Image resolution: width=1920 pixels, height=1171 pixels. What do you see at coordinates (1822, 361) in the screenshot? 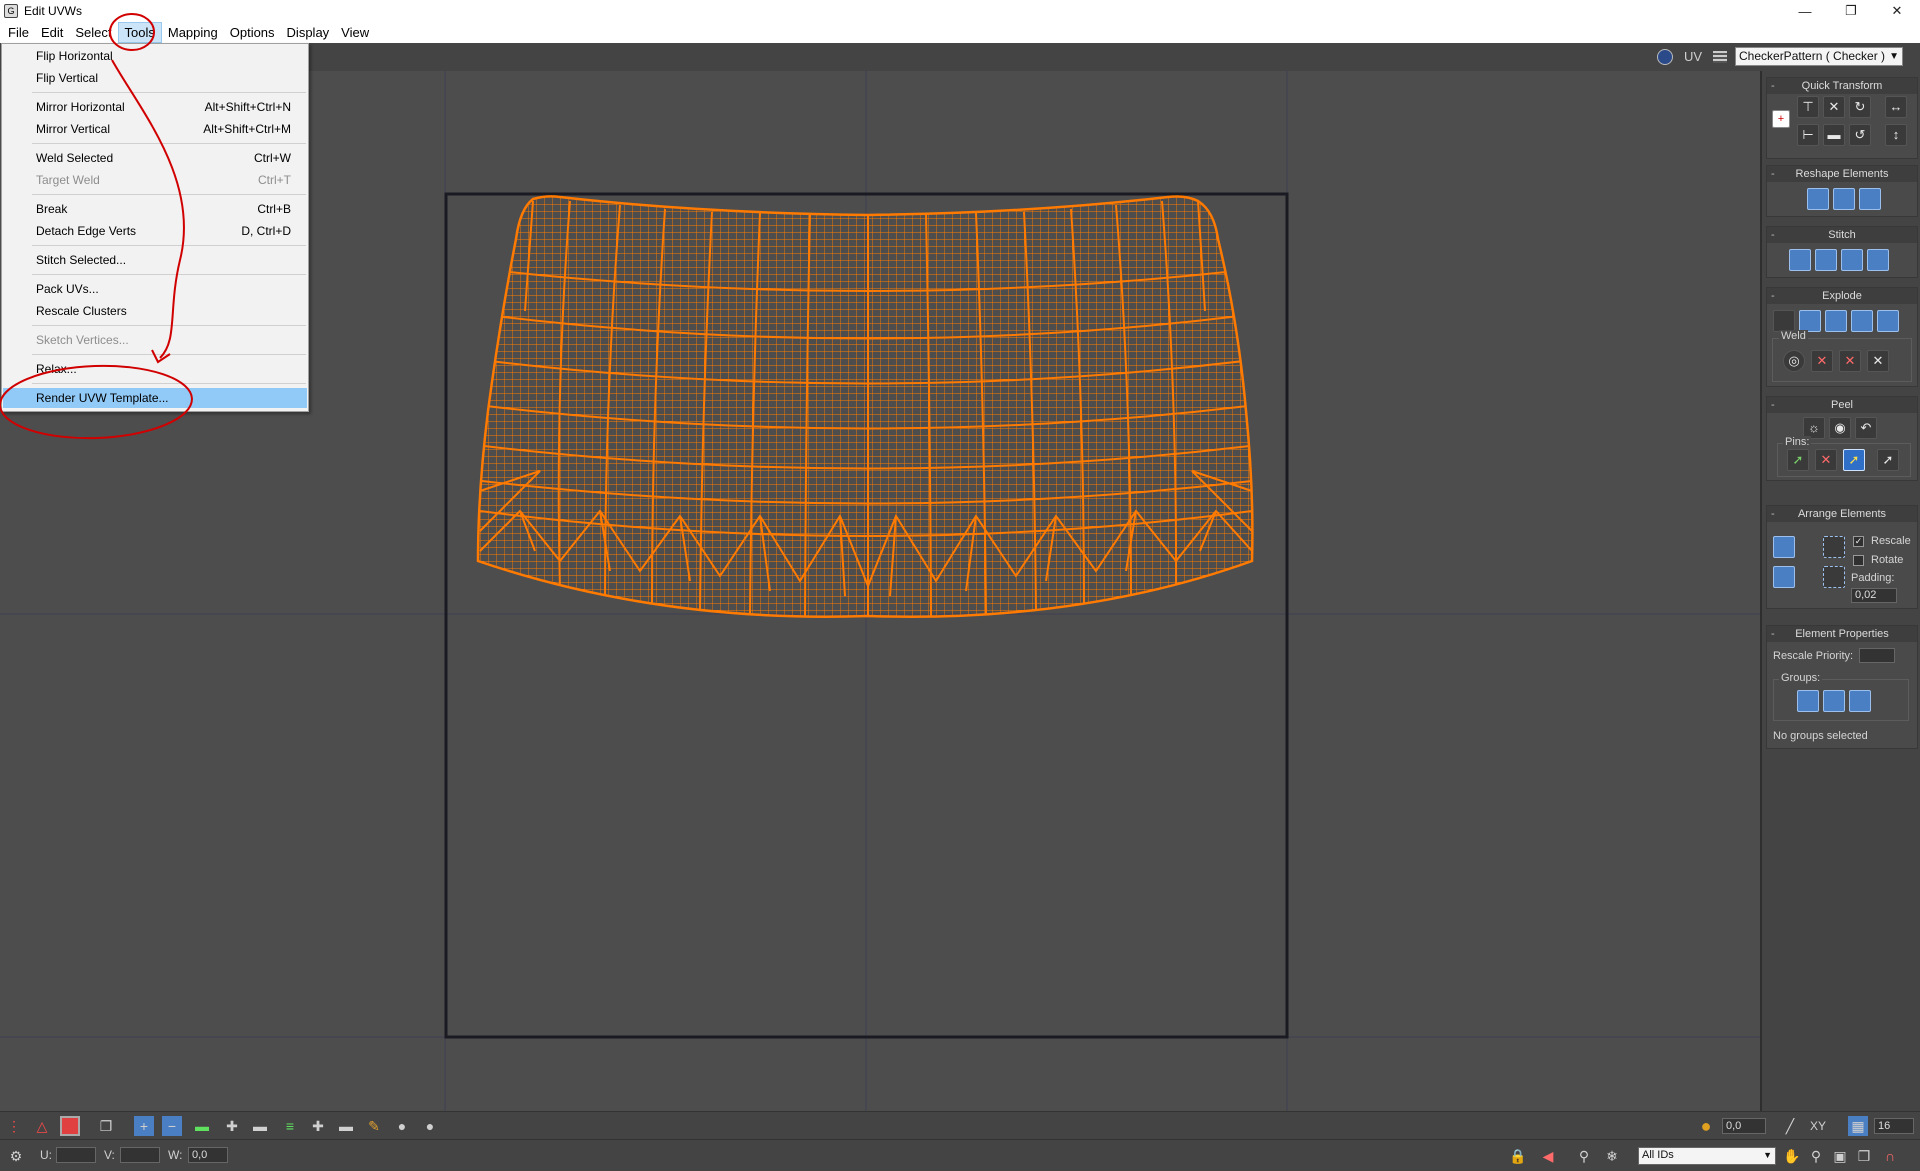
I see `weld-selected-icon: ✕` at bounding box center [1822, 361].